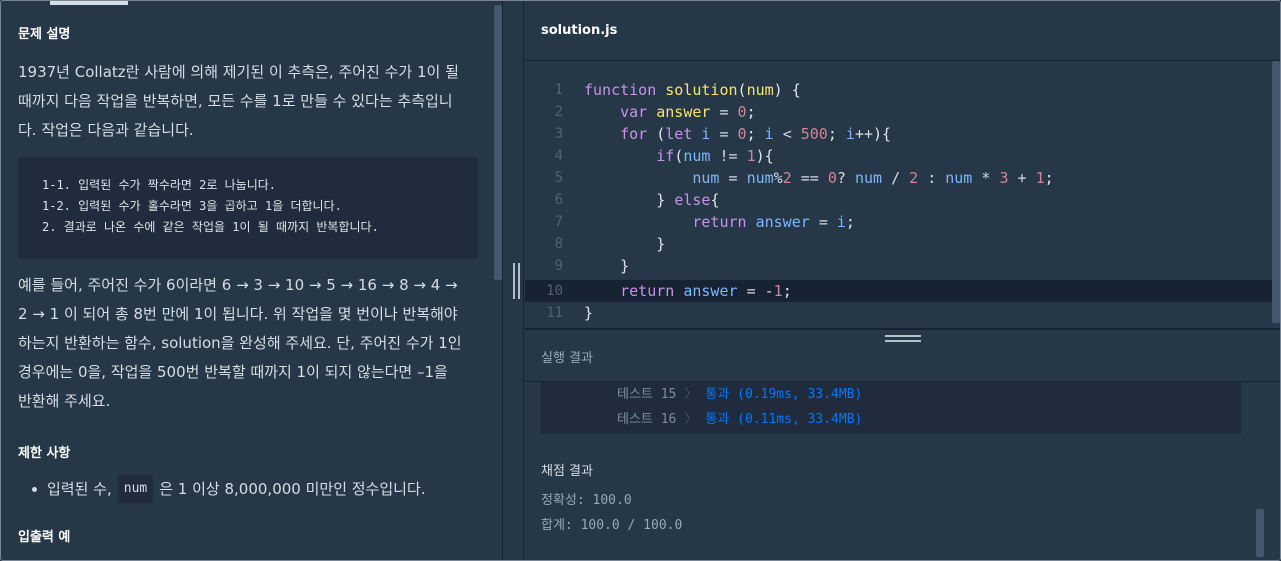  I want to click on constraint-item: 입력된 수, num 은 1 이상 8,000,000 미만인 정수입니다., so click(229, 489).